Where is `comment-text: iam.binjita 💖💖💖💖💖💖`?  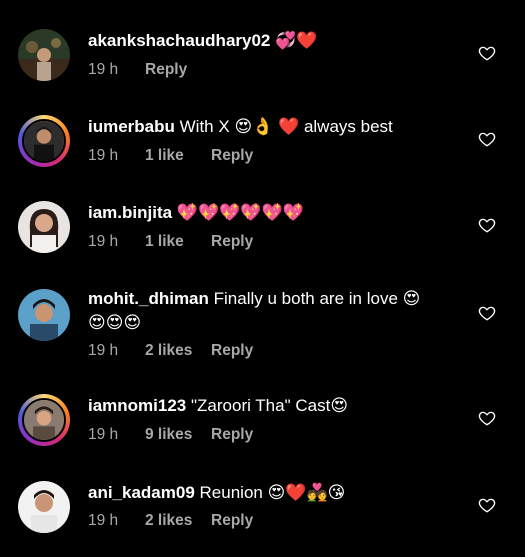
comment-text: iam.binjita 💖💖💖💖💖💖 is located at coordinates (196, 213).